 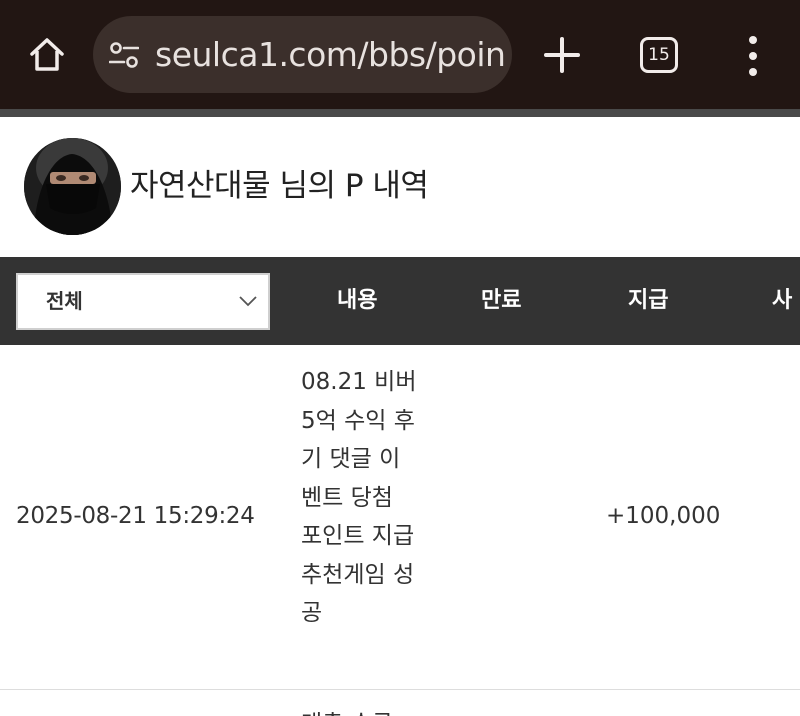 I want to click on filter-select-value: 전체, so click(x=64, y=301).